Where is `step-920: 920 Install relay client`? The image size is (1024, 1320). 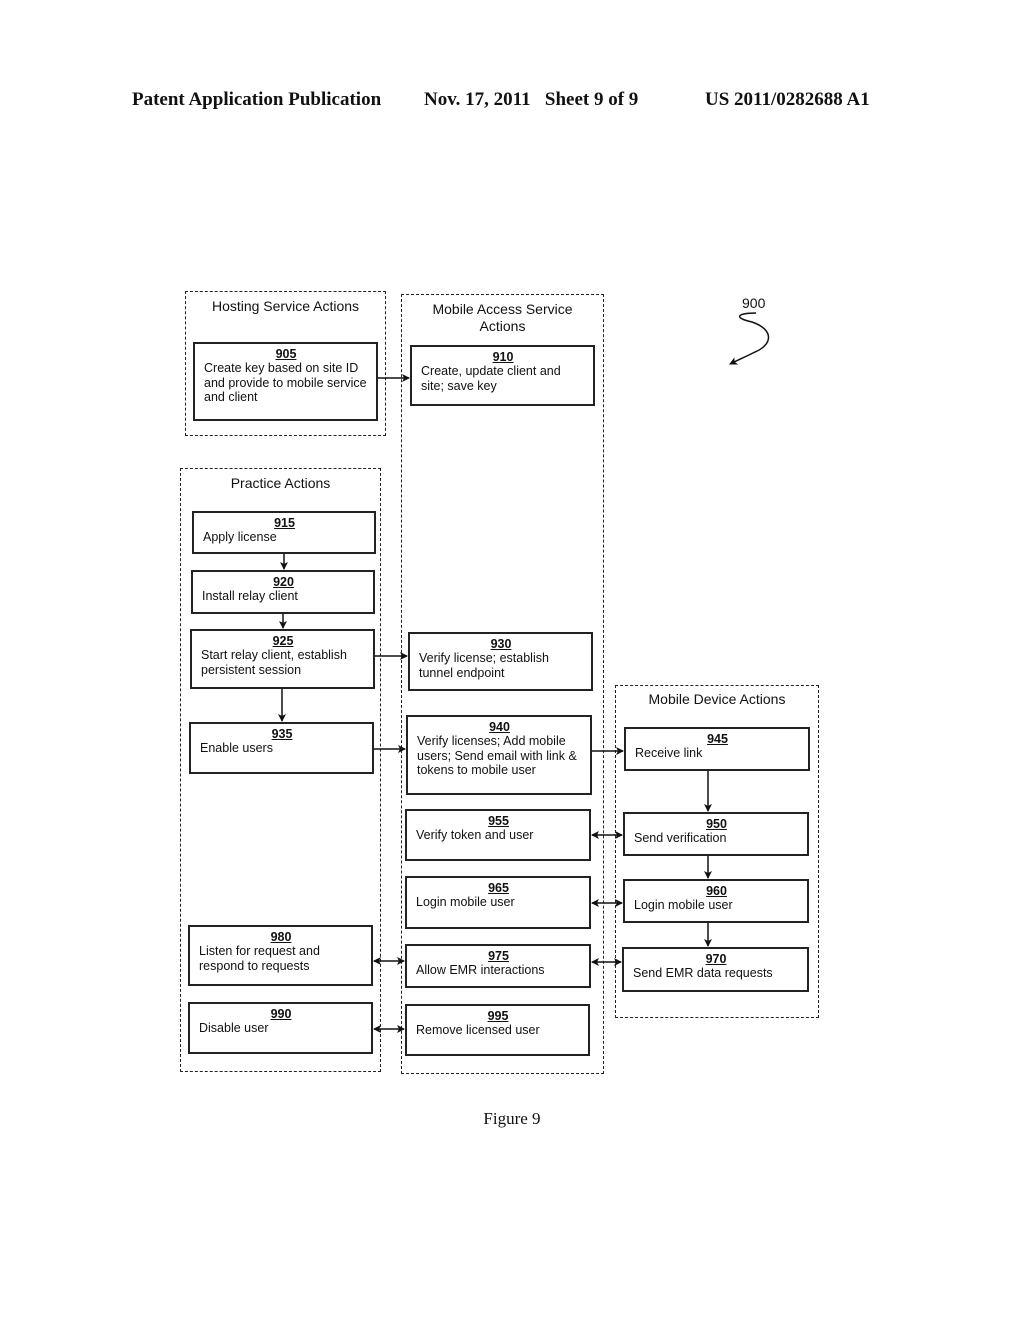
step-920: 920 Install relay client is located at coordinates (283, 592).